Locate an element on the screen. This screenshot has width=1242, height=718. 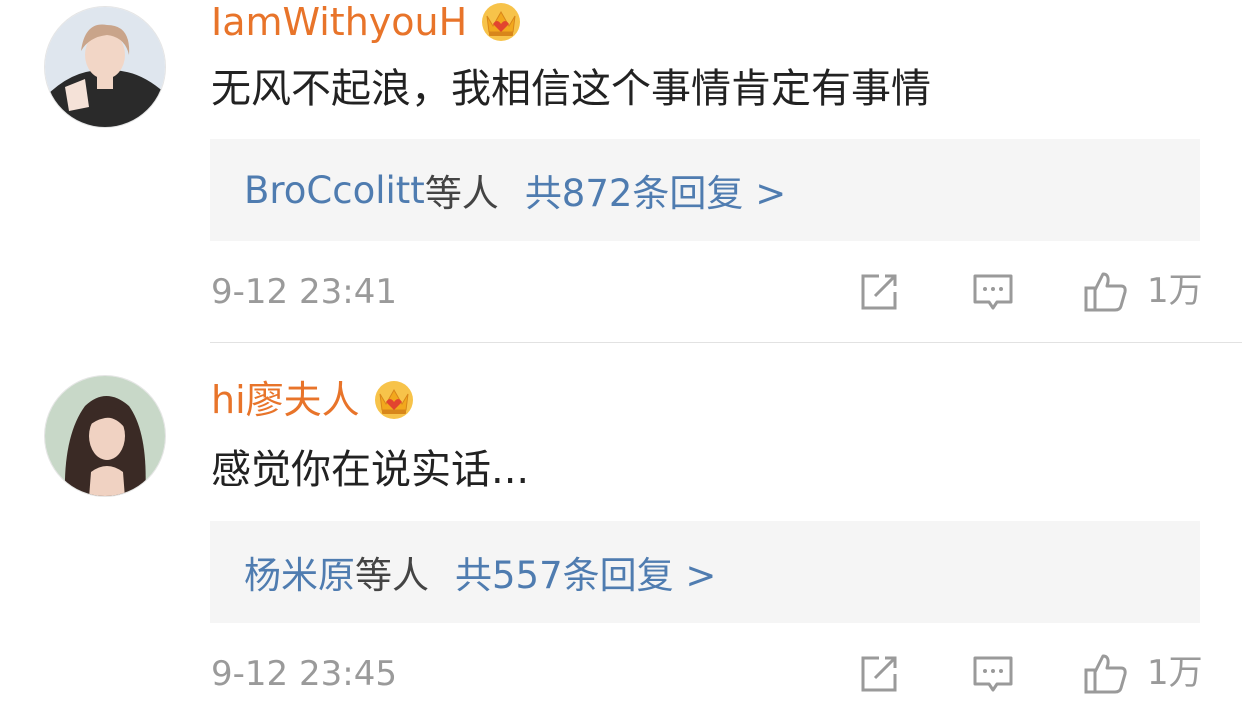
timestamp: 9-12 23:41 is located at coordinates (304, 292).